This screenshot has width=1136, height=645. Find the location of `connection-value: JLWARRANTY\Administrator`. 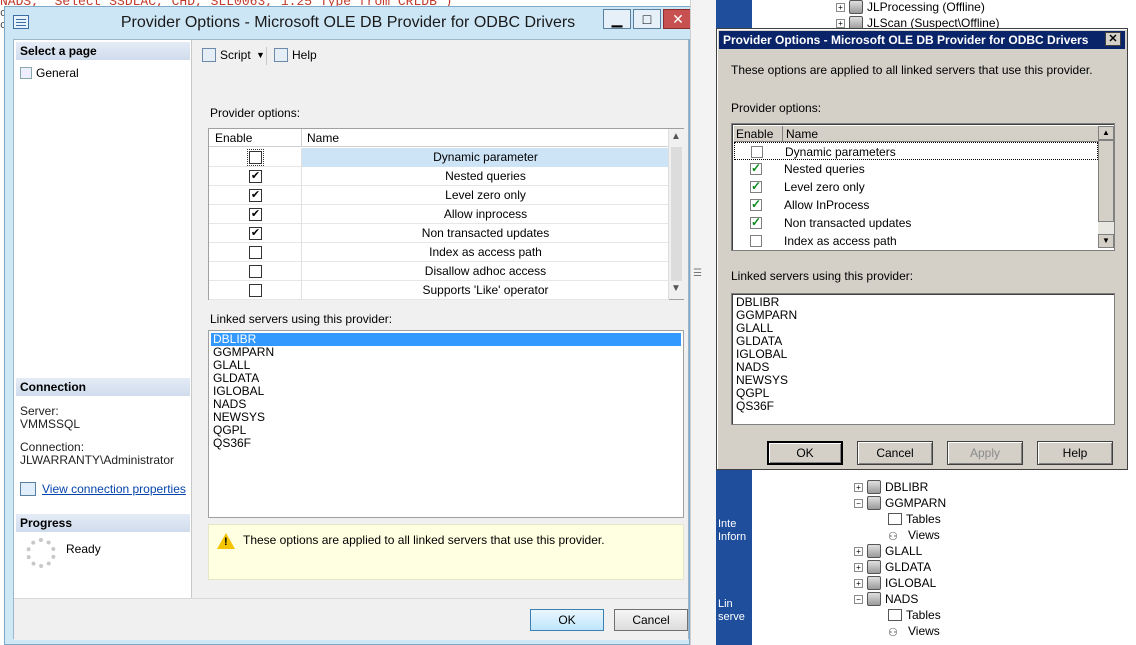

connection-value: JLWARRANTY\Administrator is located at coordinates (97, 460).